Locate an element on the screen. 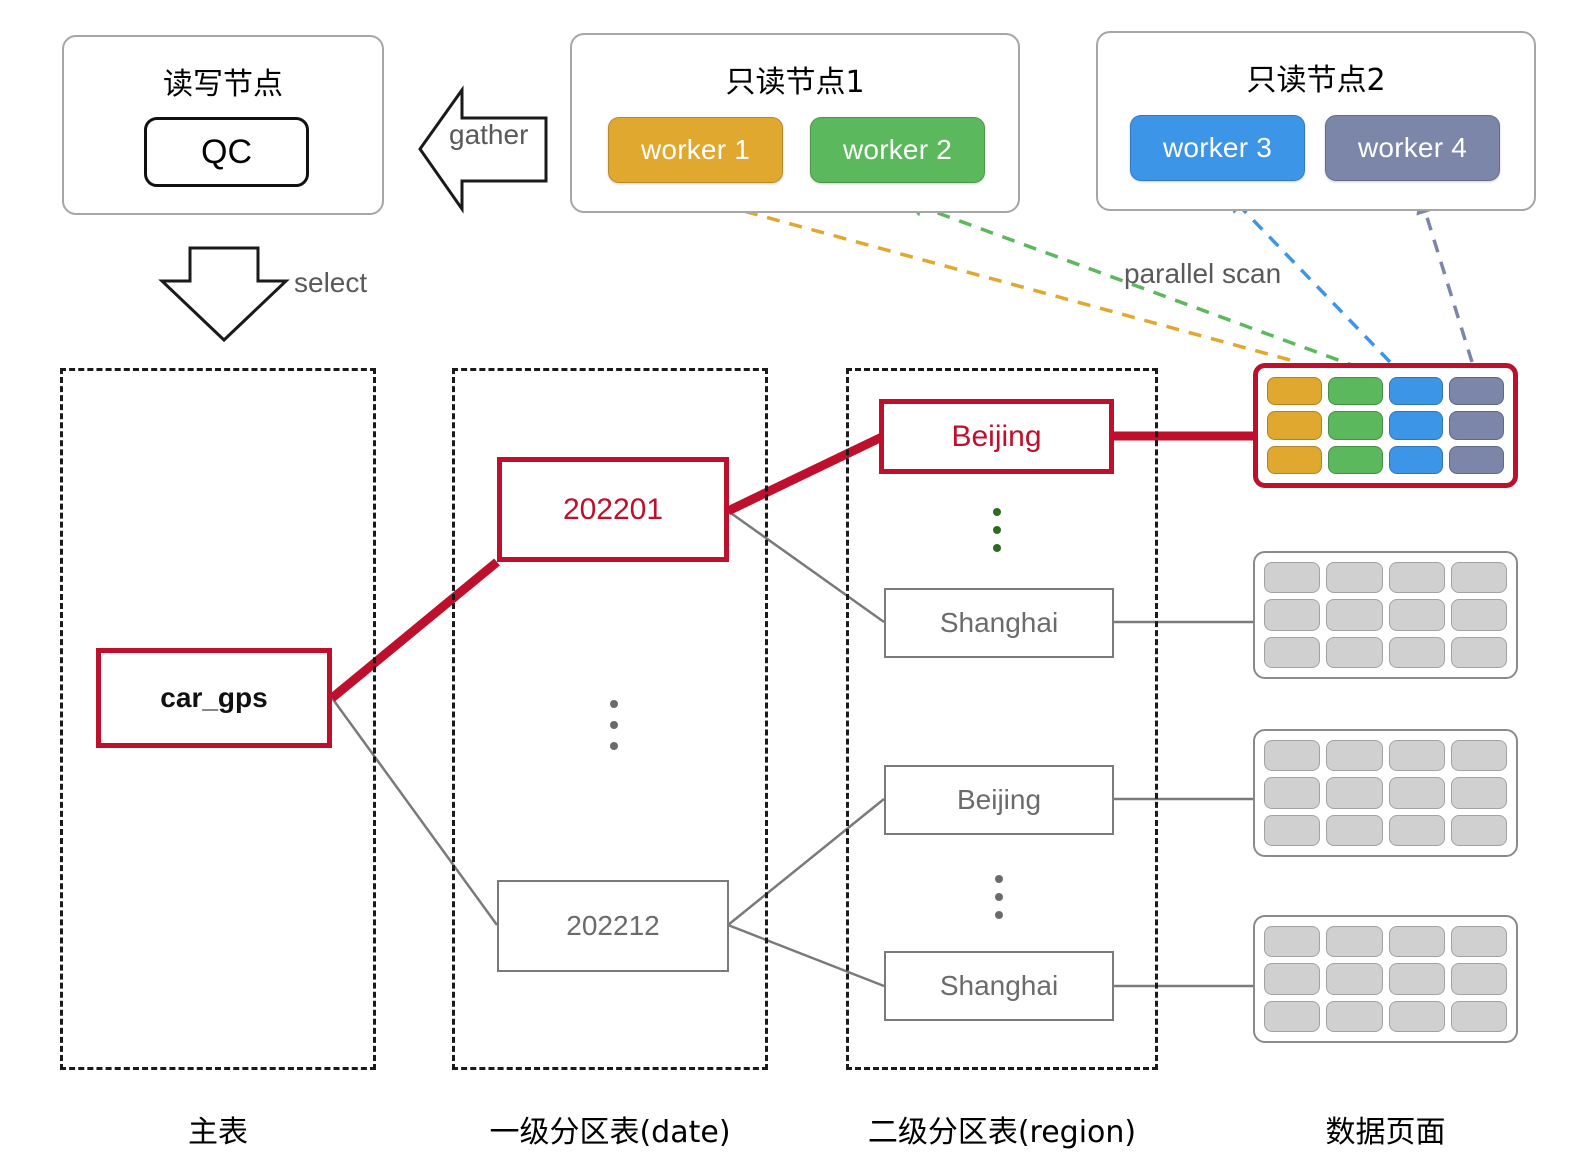 The height and width of the screenshot is (1174, 1580). read-only-node-2-title: 只读节点2 is located at coordinates (1316, 80).